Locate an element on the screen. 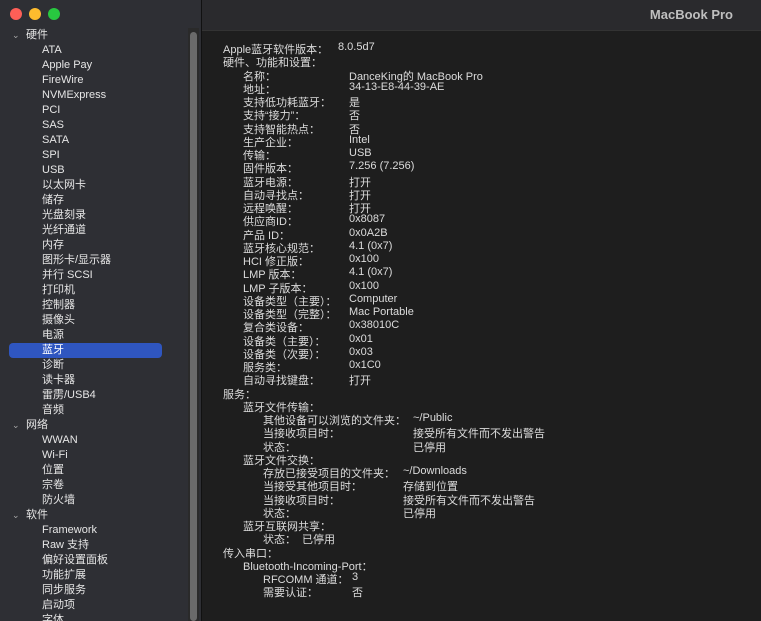 Image resolution: width=761 pixels, height=621 pixels. info-value: 0x01 is located at coordinates (361, 339).